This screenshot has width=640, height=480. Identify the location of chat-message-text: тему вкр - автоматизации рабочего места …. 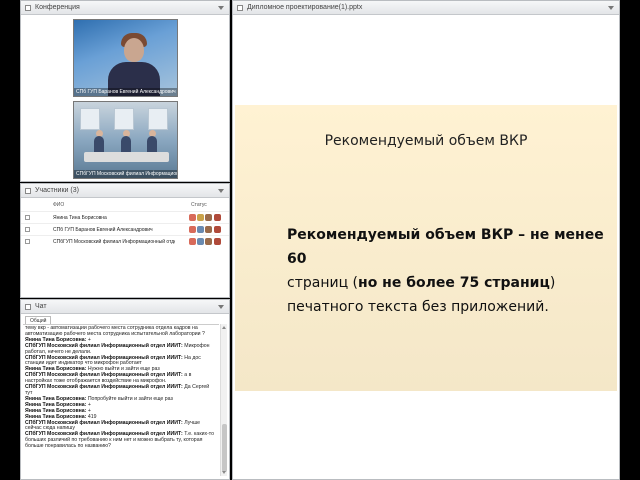
(115, 331).